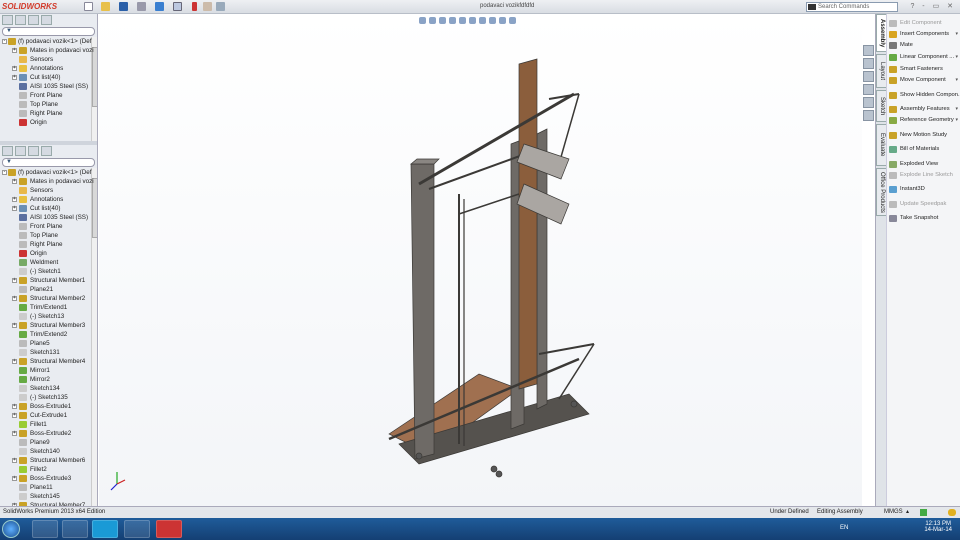  What do you see at coordinates (48, 244) in the screenshot?
I see `tree-item: Right Plane` at bounding box center [48, 244].